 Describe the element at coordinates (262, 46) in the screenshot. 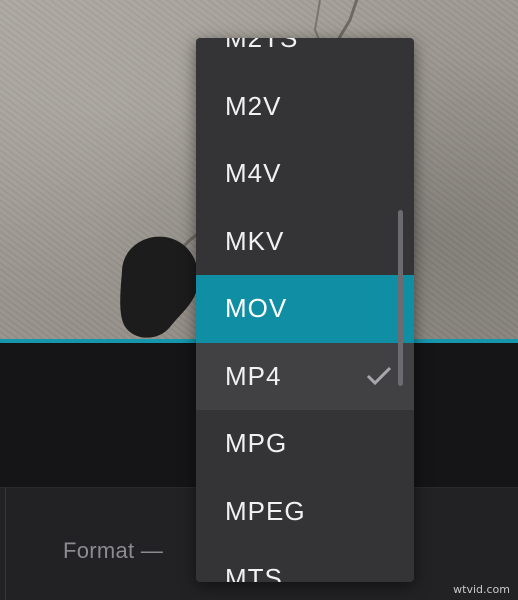

I see `format-option-label: M2TS` at that location.